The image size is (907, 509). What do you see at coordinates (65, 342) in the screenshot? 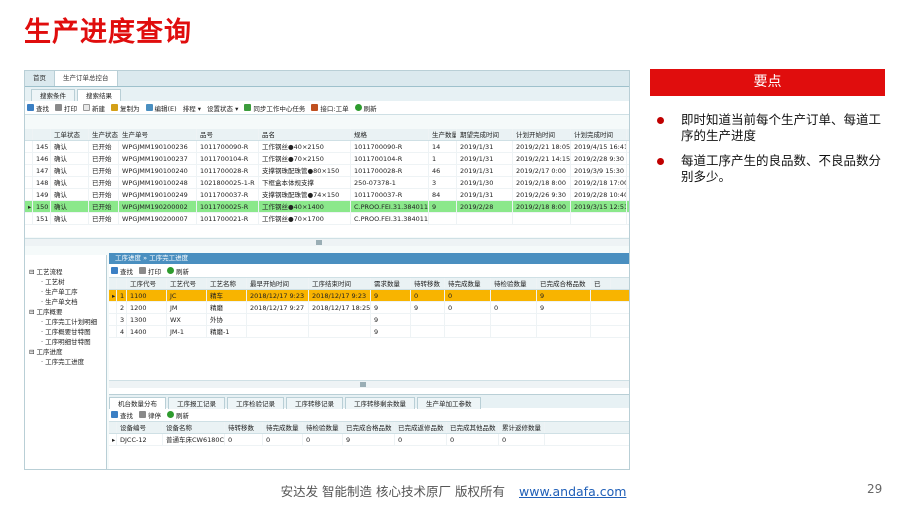
I see `tree-node: · 工序明细甘特图` at bounding box center [65, 342].